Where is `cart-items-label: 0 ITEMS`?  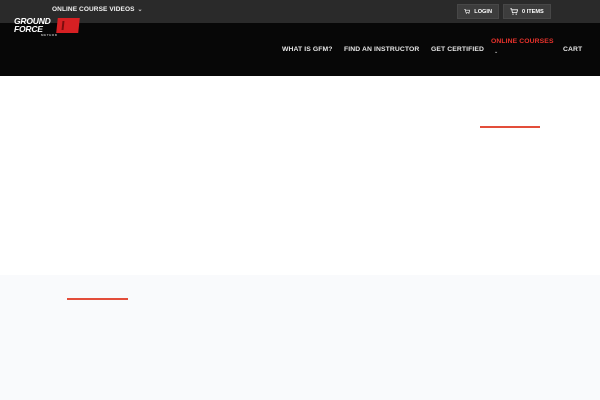
cart-items-label: 0 ITEMS is located at coordinates (533, 11).